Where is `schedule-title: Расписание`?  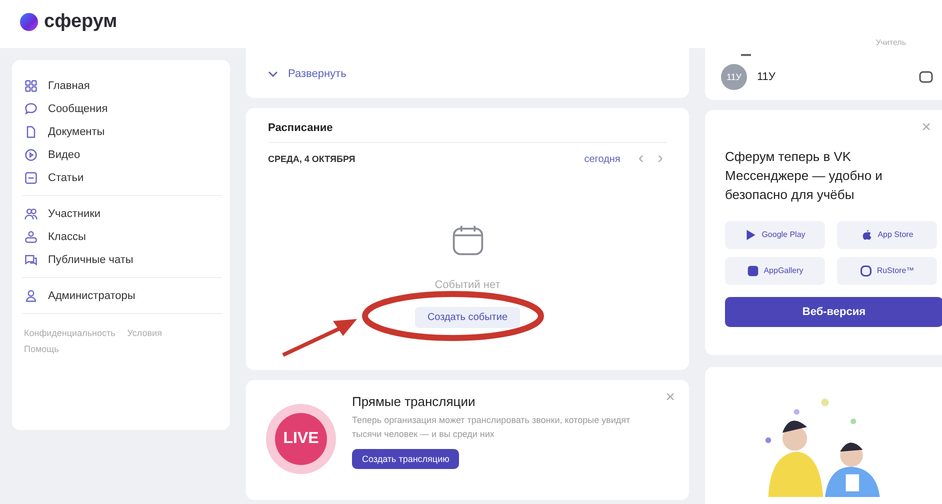
schedule-title: Расписание is located at coordinates (467, 132).